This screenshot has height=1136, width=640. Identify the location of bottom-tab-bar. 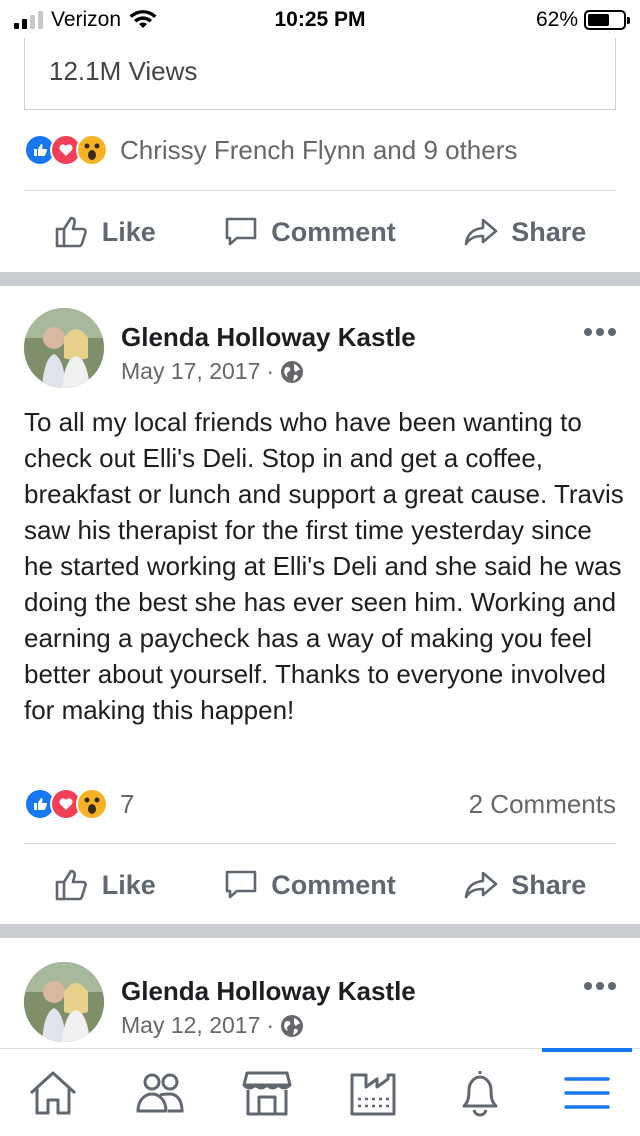
(320, 1091).